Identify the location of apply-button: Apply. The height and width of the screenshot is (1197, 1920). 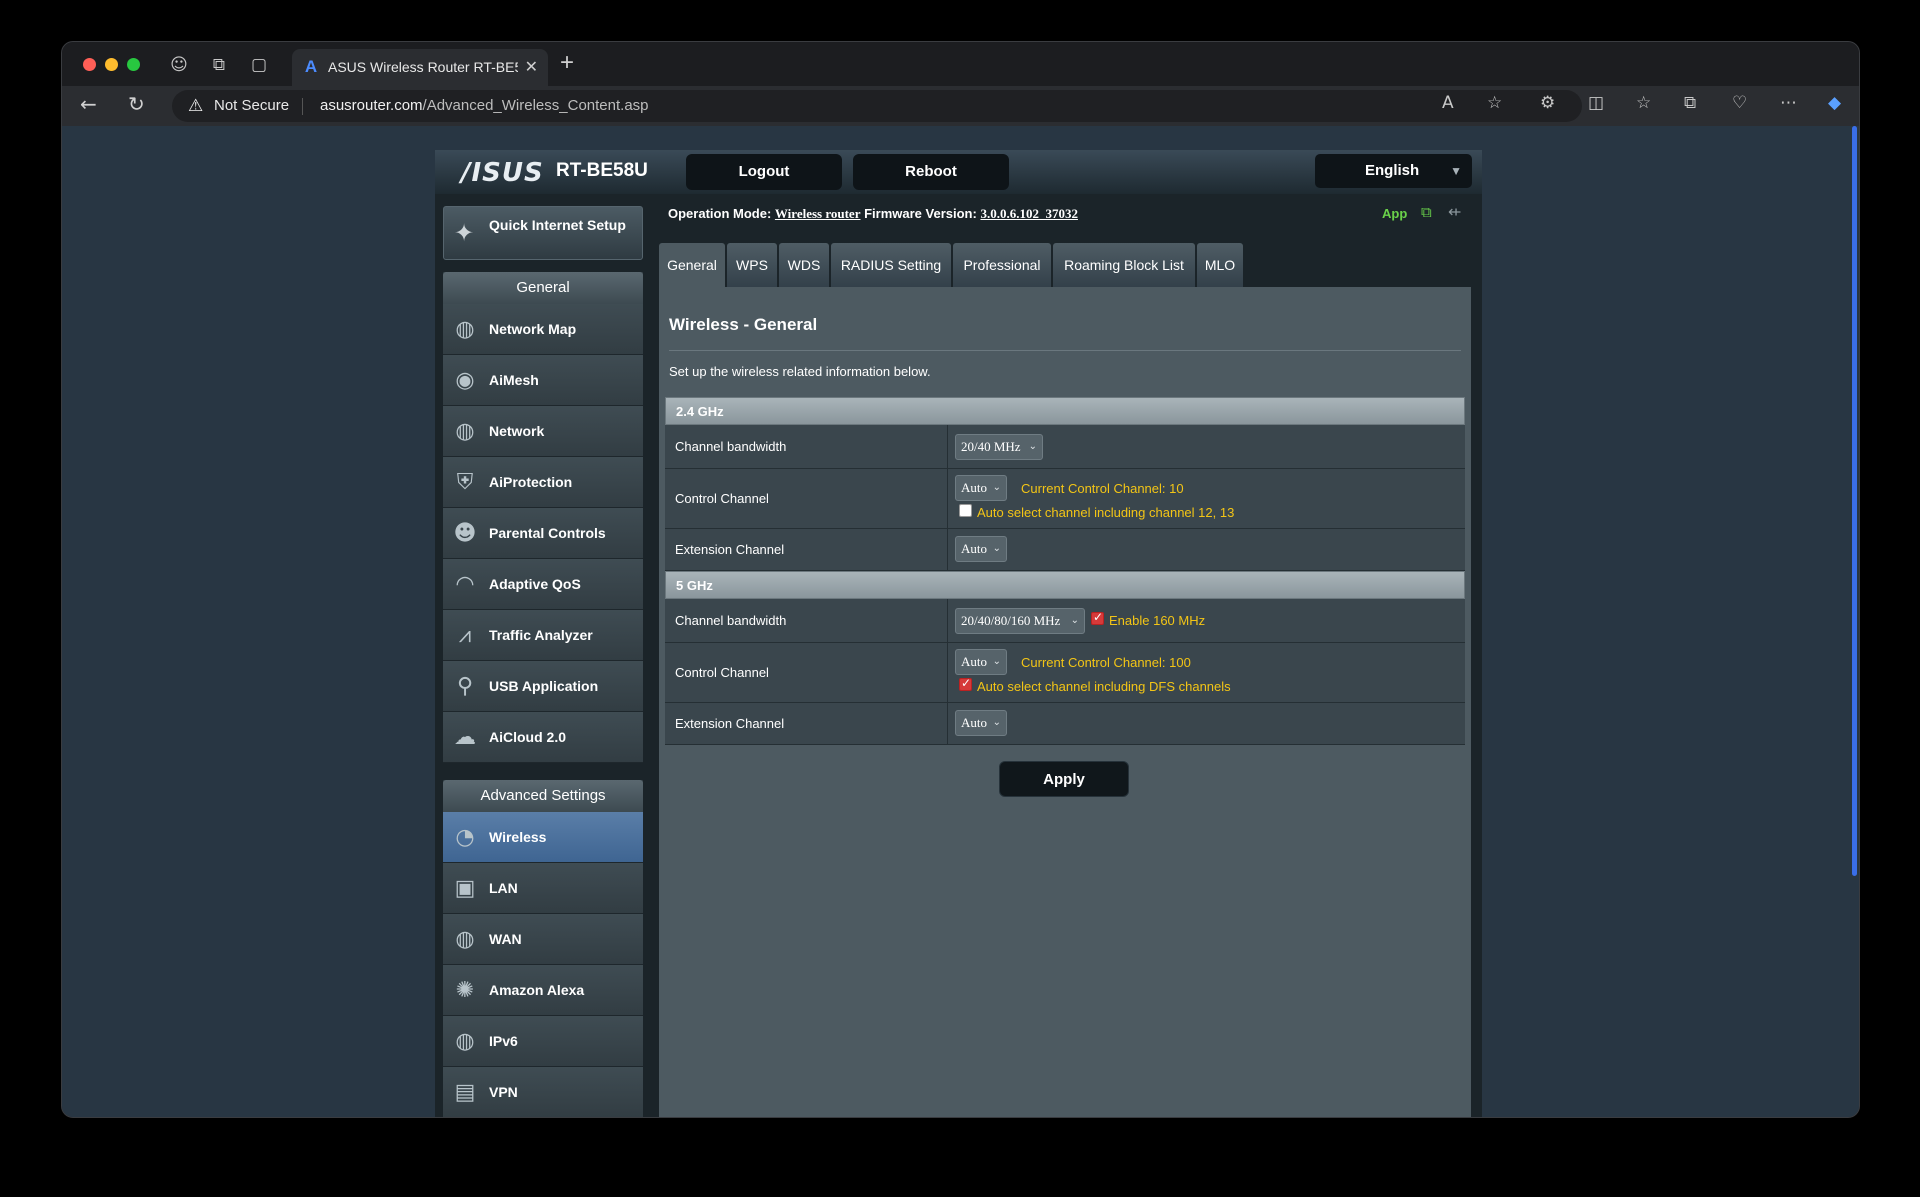
(1064, 779).